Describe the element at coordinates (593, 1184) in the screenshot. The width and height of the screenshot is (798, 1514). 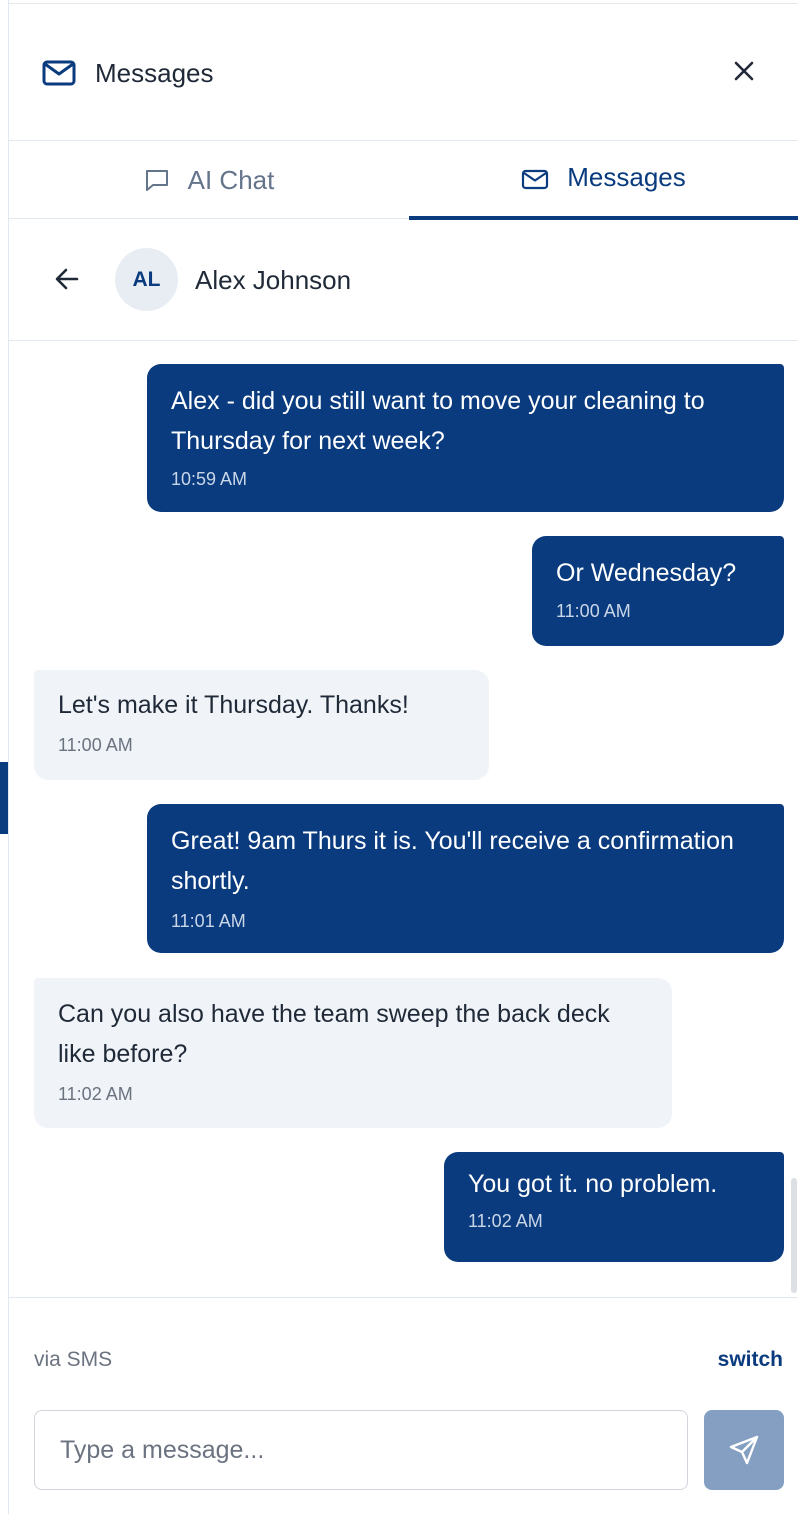
I see `message-text: You got it. no problem.` at that location.